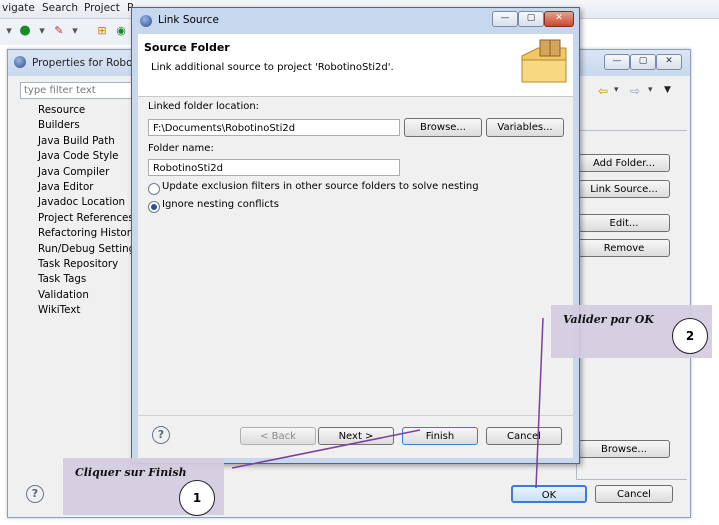  What do you see at coordinates (539, 403) in the screenshot?
I see `ok-arrow-line` at bounding box center [539, 403].